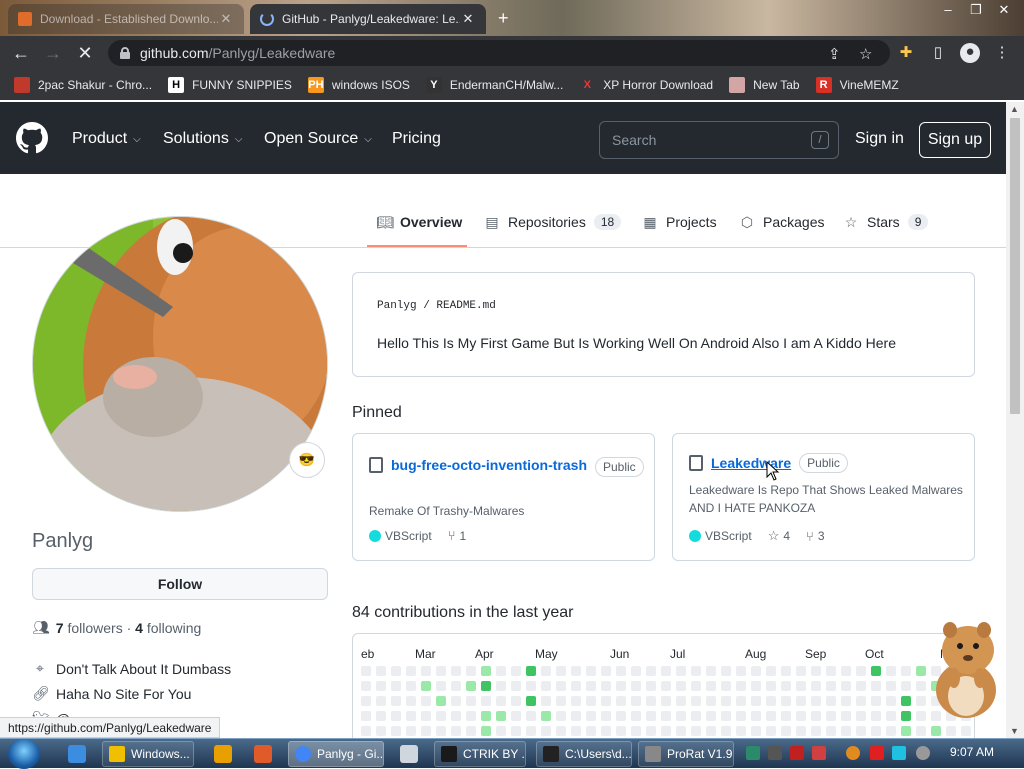  Describe the element at coordinates (972, 752) in the screenshot. I see `taskbar-clock: 9:07 AM` at that location.